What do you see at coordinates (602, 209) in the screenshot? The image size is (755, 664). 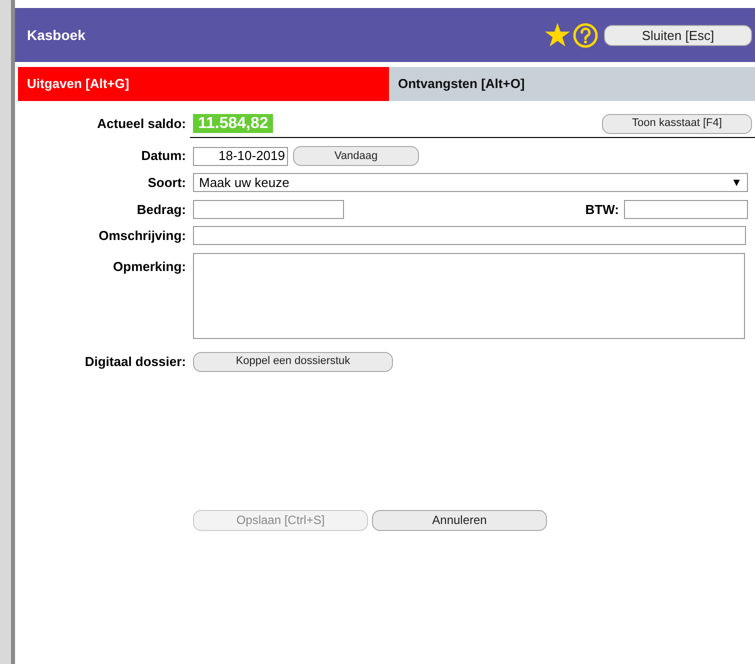 I see `field-label: BTW:` at bounding box center [602, 209].